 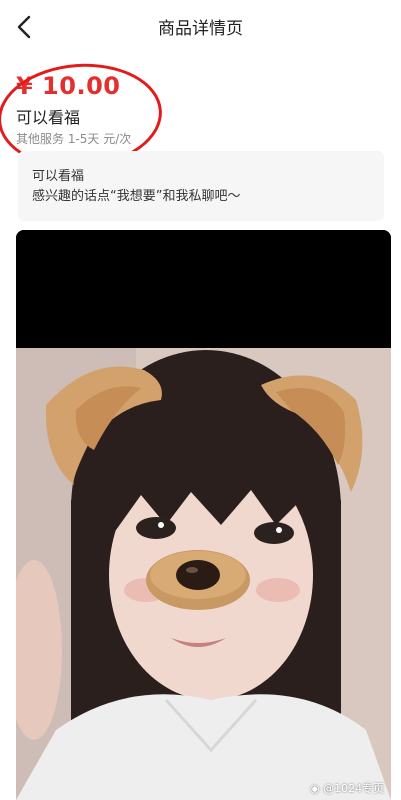 I want to click on description-card: 可以看福 感兴趣的话点“我想要”和我私聊吧～, so click(x=201, y=186).